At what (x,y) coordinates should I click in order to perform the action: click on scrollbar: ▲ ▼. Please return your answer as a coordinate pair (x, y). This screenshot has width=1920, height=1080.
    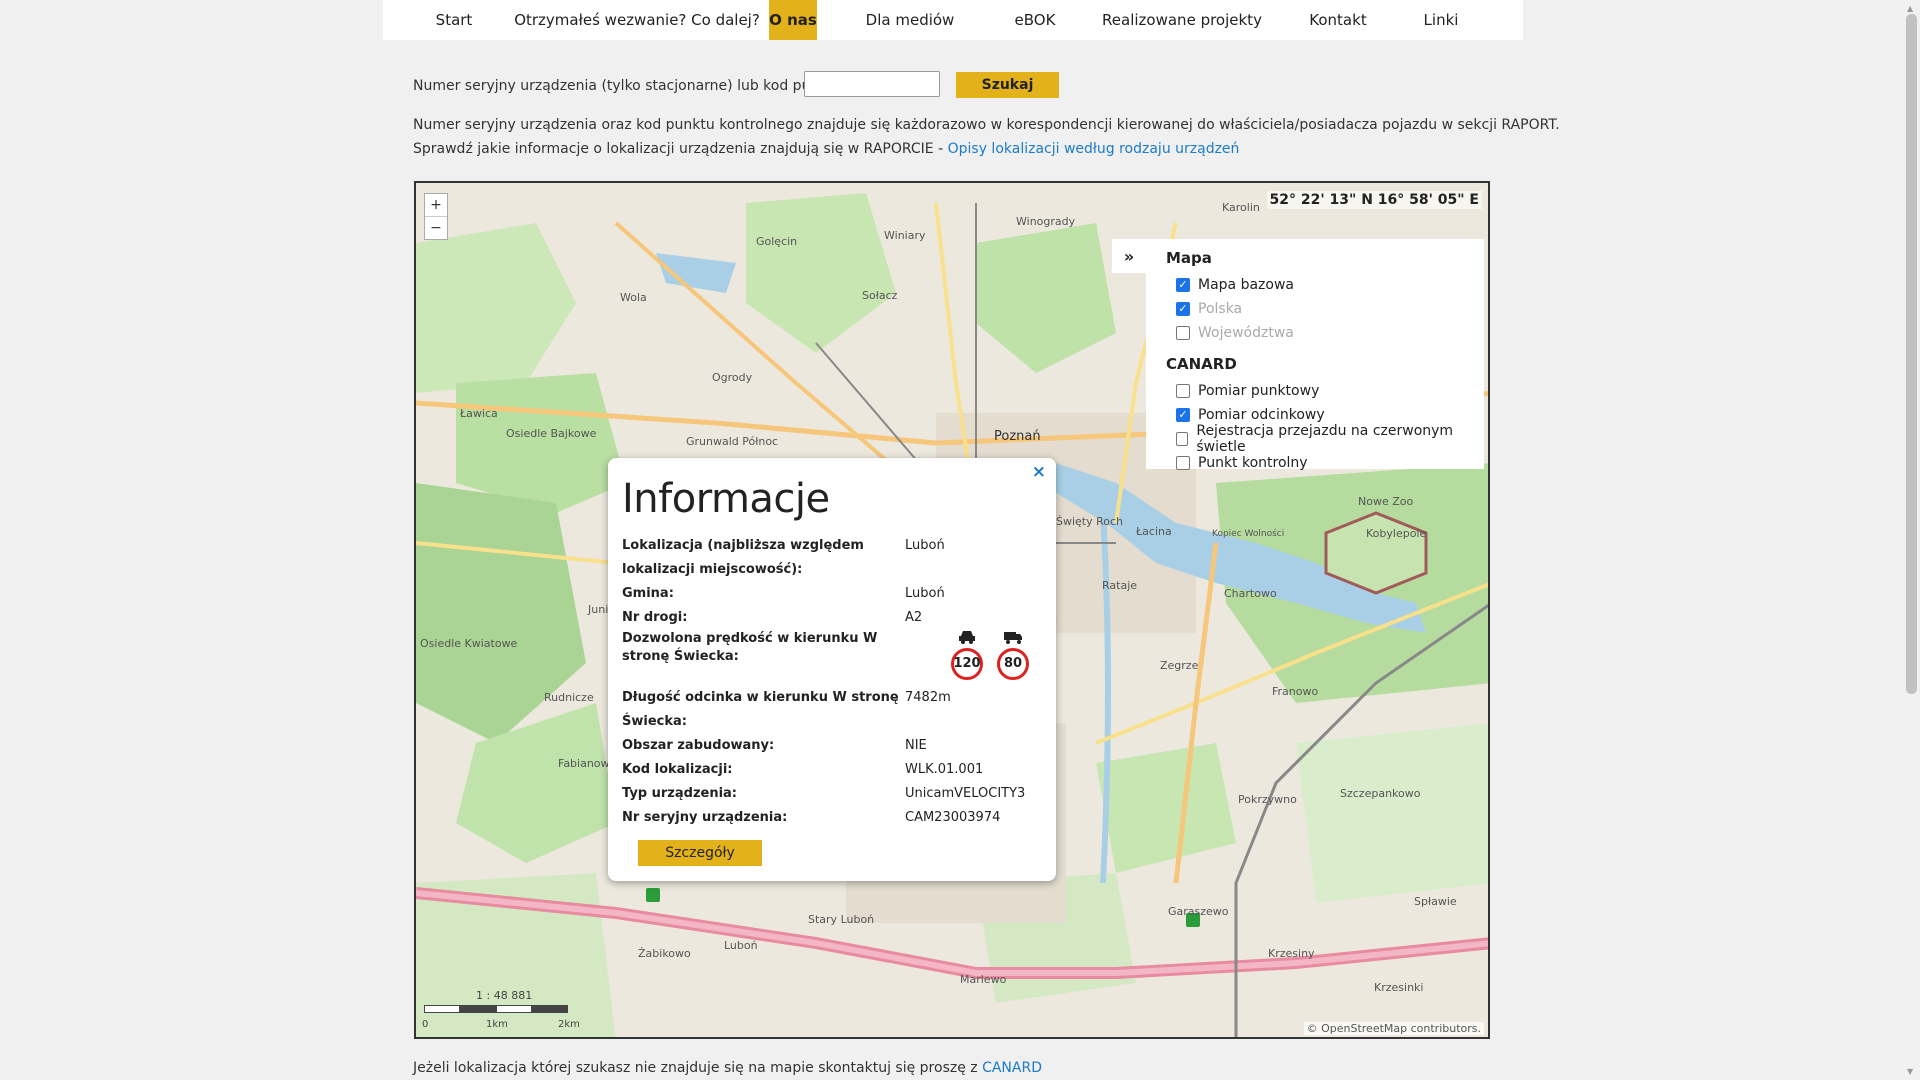
    Looking at the image, I should click on (1911, 540).